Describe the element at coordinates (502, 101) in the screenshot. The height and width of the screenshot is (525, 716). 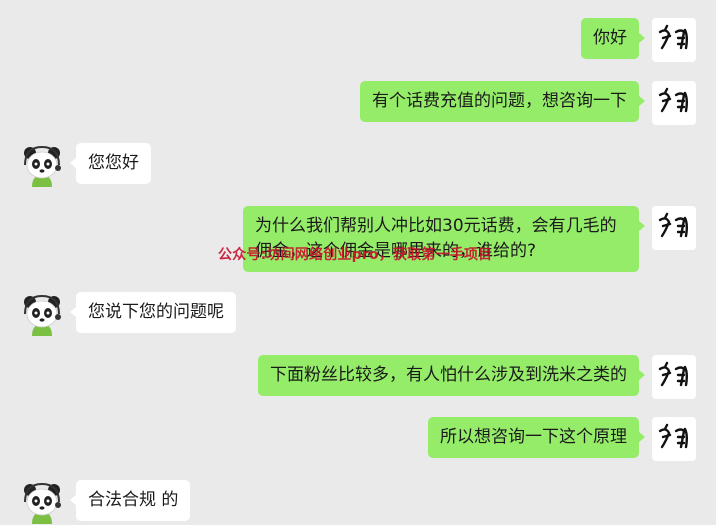
I see `message-bubble-outgoing: 有个话费充值的问题，想咨询一下` at that location.